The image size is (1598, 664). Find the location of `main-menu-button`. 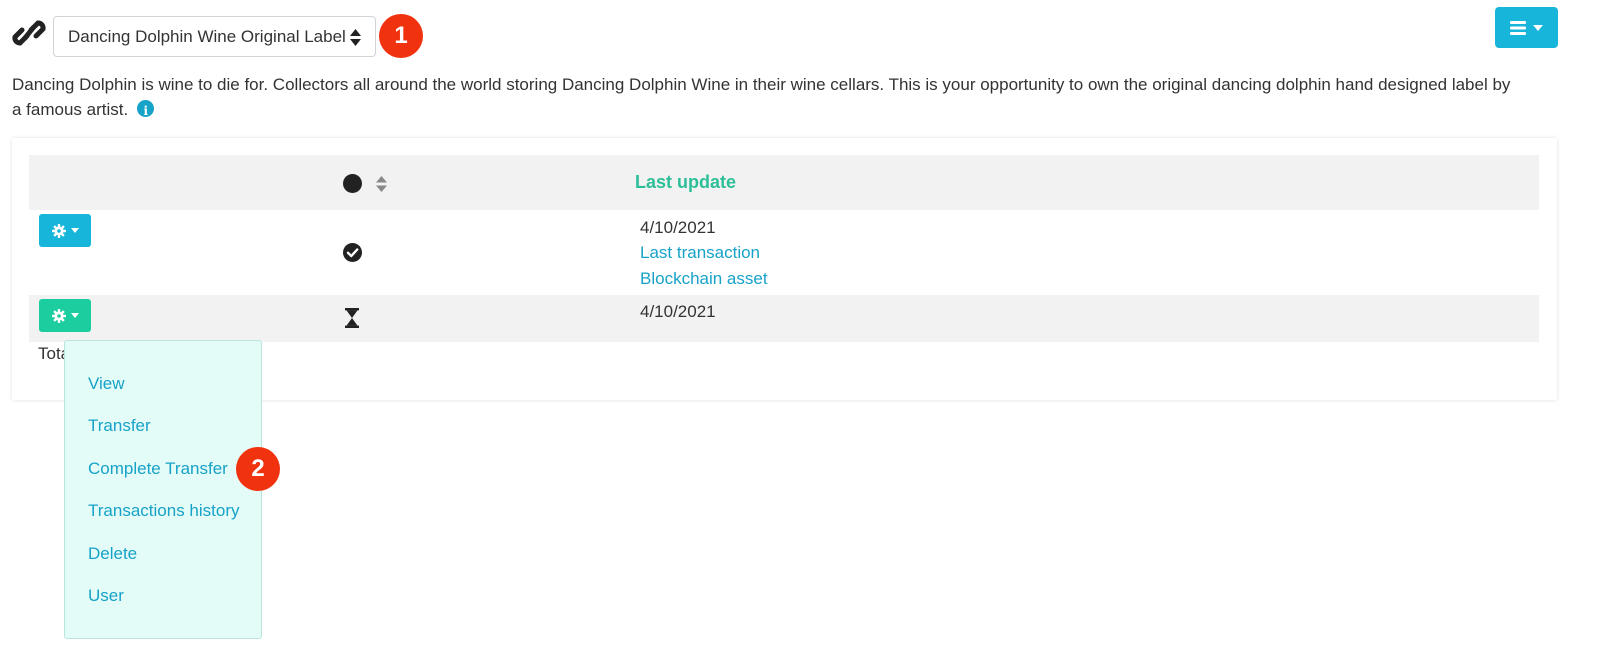

main-menu-button is located at coordinates (1526, 27).